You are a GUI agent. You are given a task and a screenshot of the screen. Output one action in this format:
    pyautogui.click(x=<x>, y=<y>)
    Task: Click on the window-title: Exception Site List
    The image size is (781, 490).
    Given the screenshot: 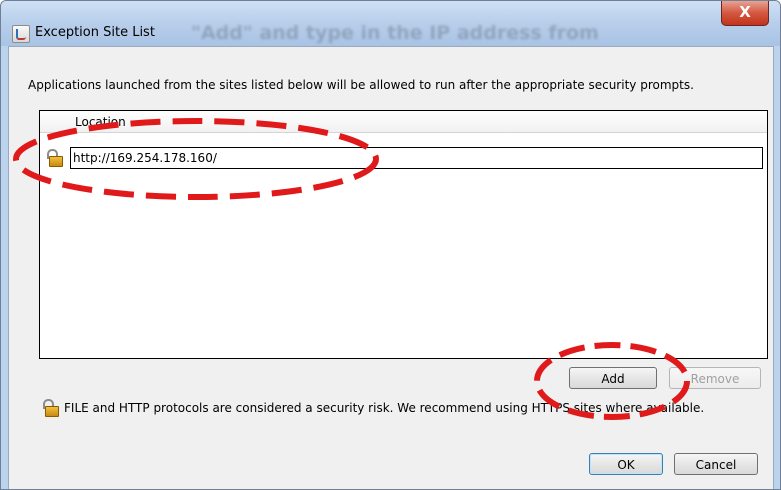 What is the action you would take?
    pyautogui.click(x=95, y=32)
    